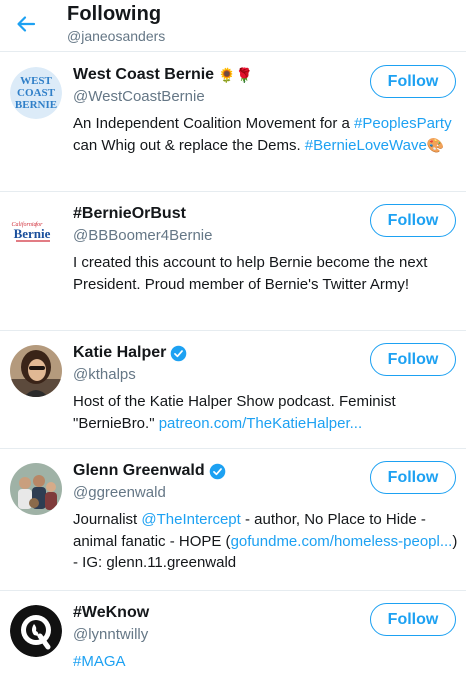 This screenshot has height=680, width=466. Describe the element at coordinates (189, 145) in the screenshot. I see `bio-text: can Whig out & replace the Dems.` at that location.